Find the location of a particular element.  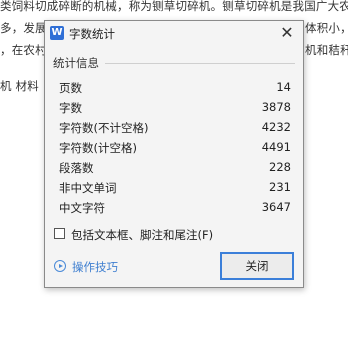

stat-row-paragraphs: 段落数 228 is located at coordinates (175, 167).